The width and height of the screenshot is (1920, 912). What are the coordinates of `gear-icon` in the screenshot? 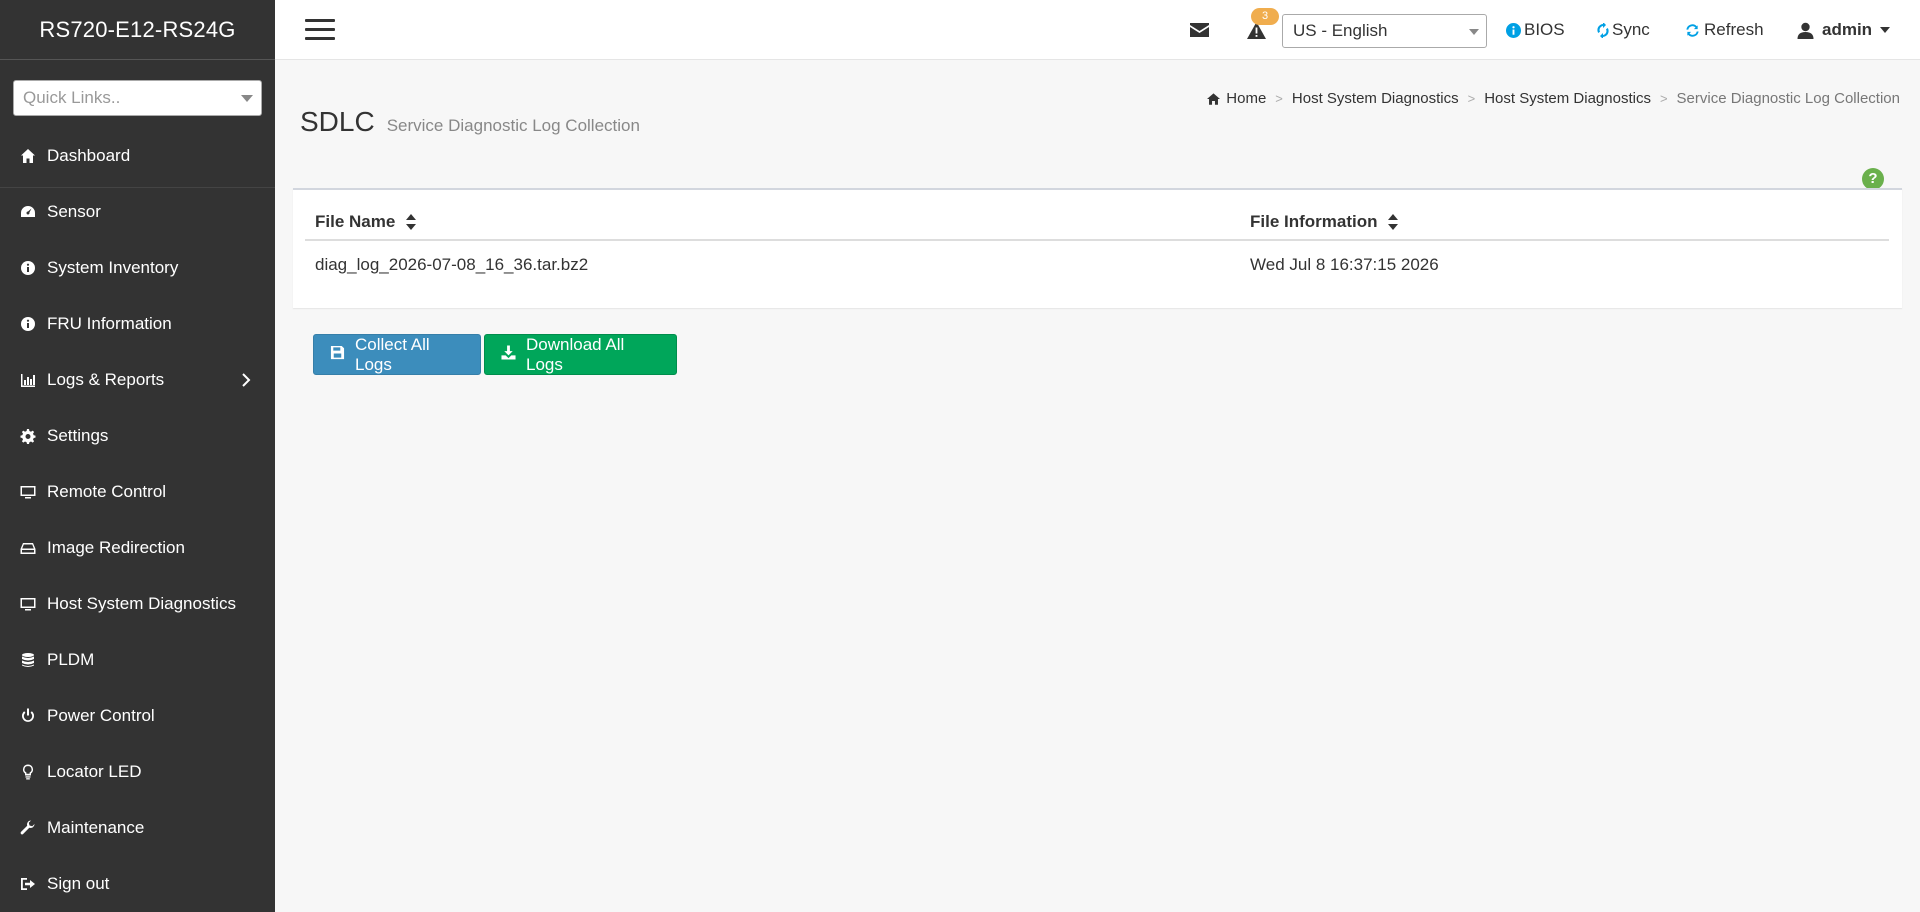 It's located at (28, 436).